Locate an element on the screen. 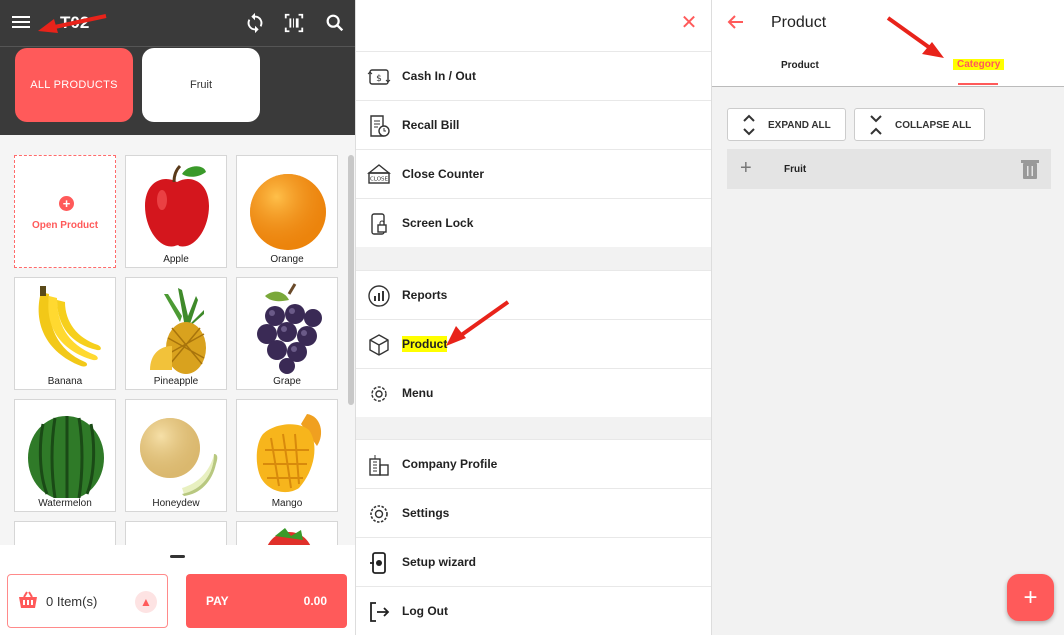 The width and height of the screenshot is (1064, 635). menu-item-reports: Reports is located at coordinates (533, 294).